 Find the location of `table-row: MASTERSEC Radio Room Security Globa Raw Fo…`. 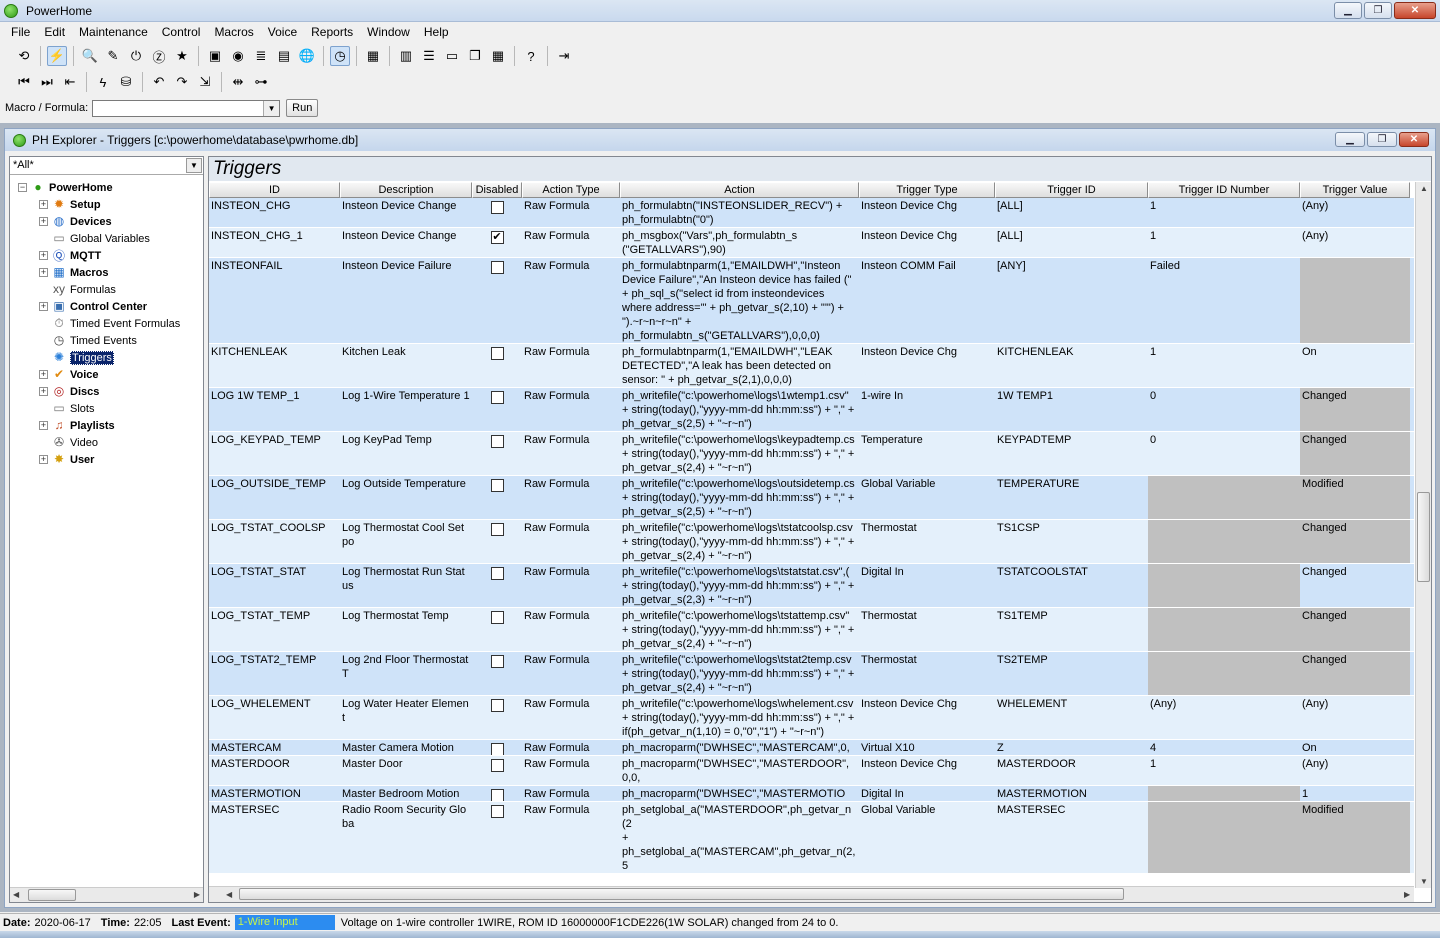

table-row: MASTERSEC Radio Room Security Globa Raw Fo… is located at coordinates (811, 838).